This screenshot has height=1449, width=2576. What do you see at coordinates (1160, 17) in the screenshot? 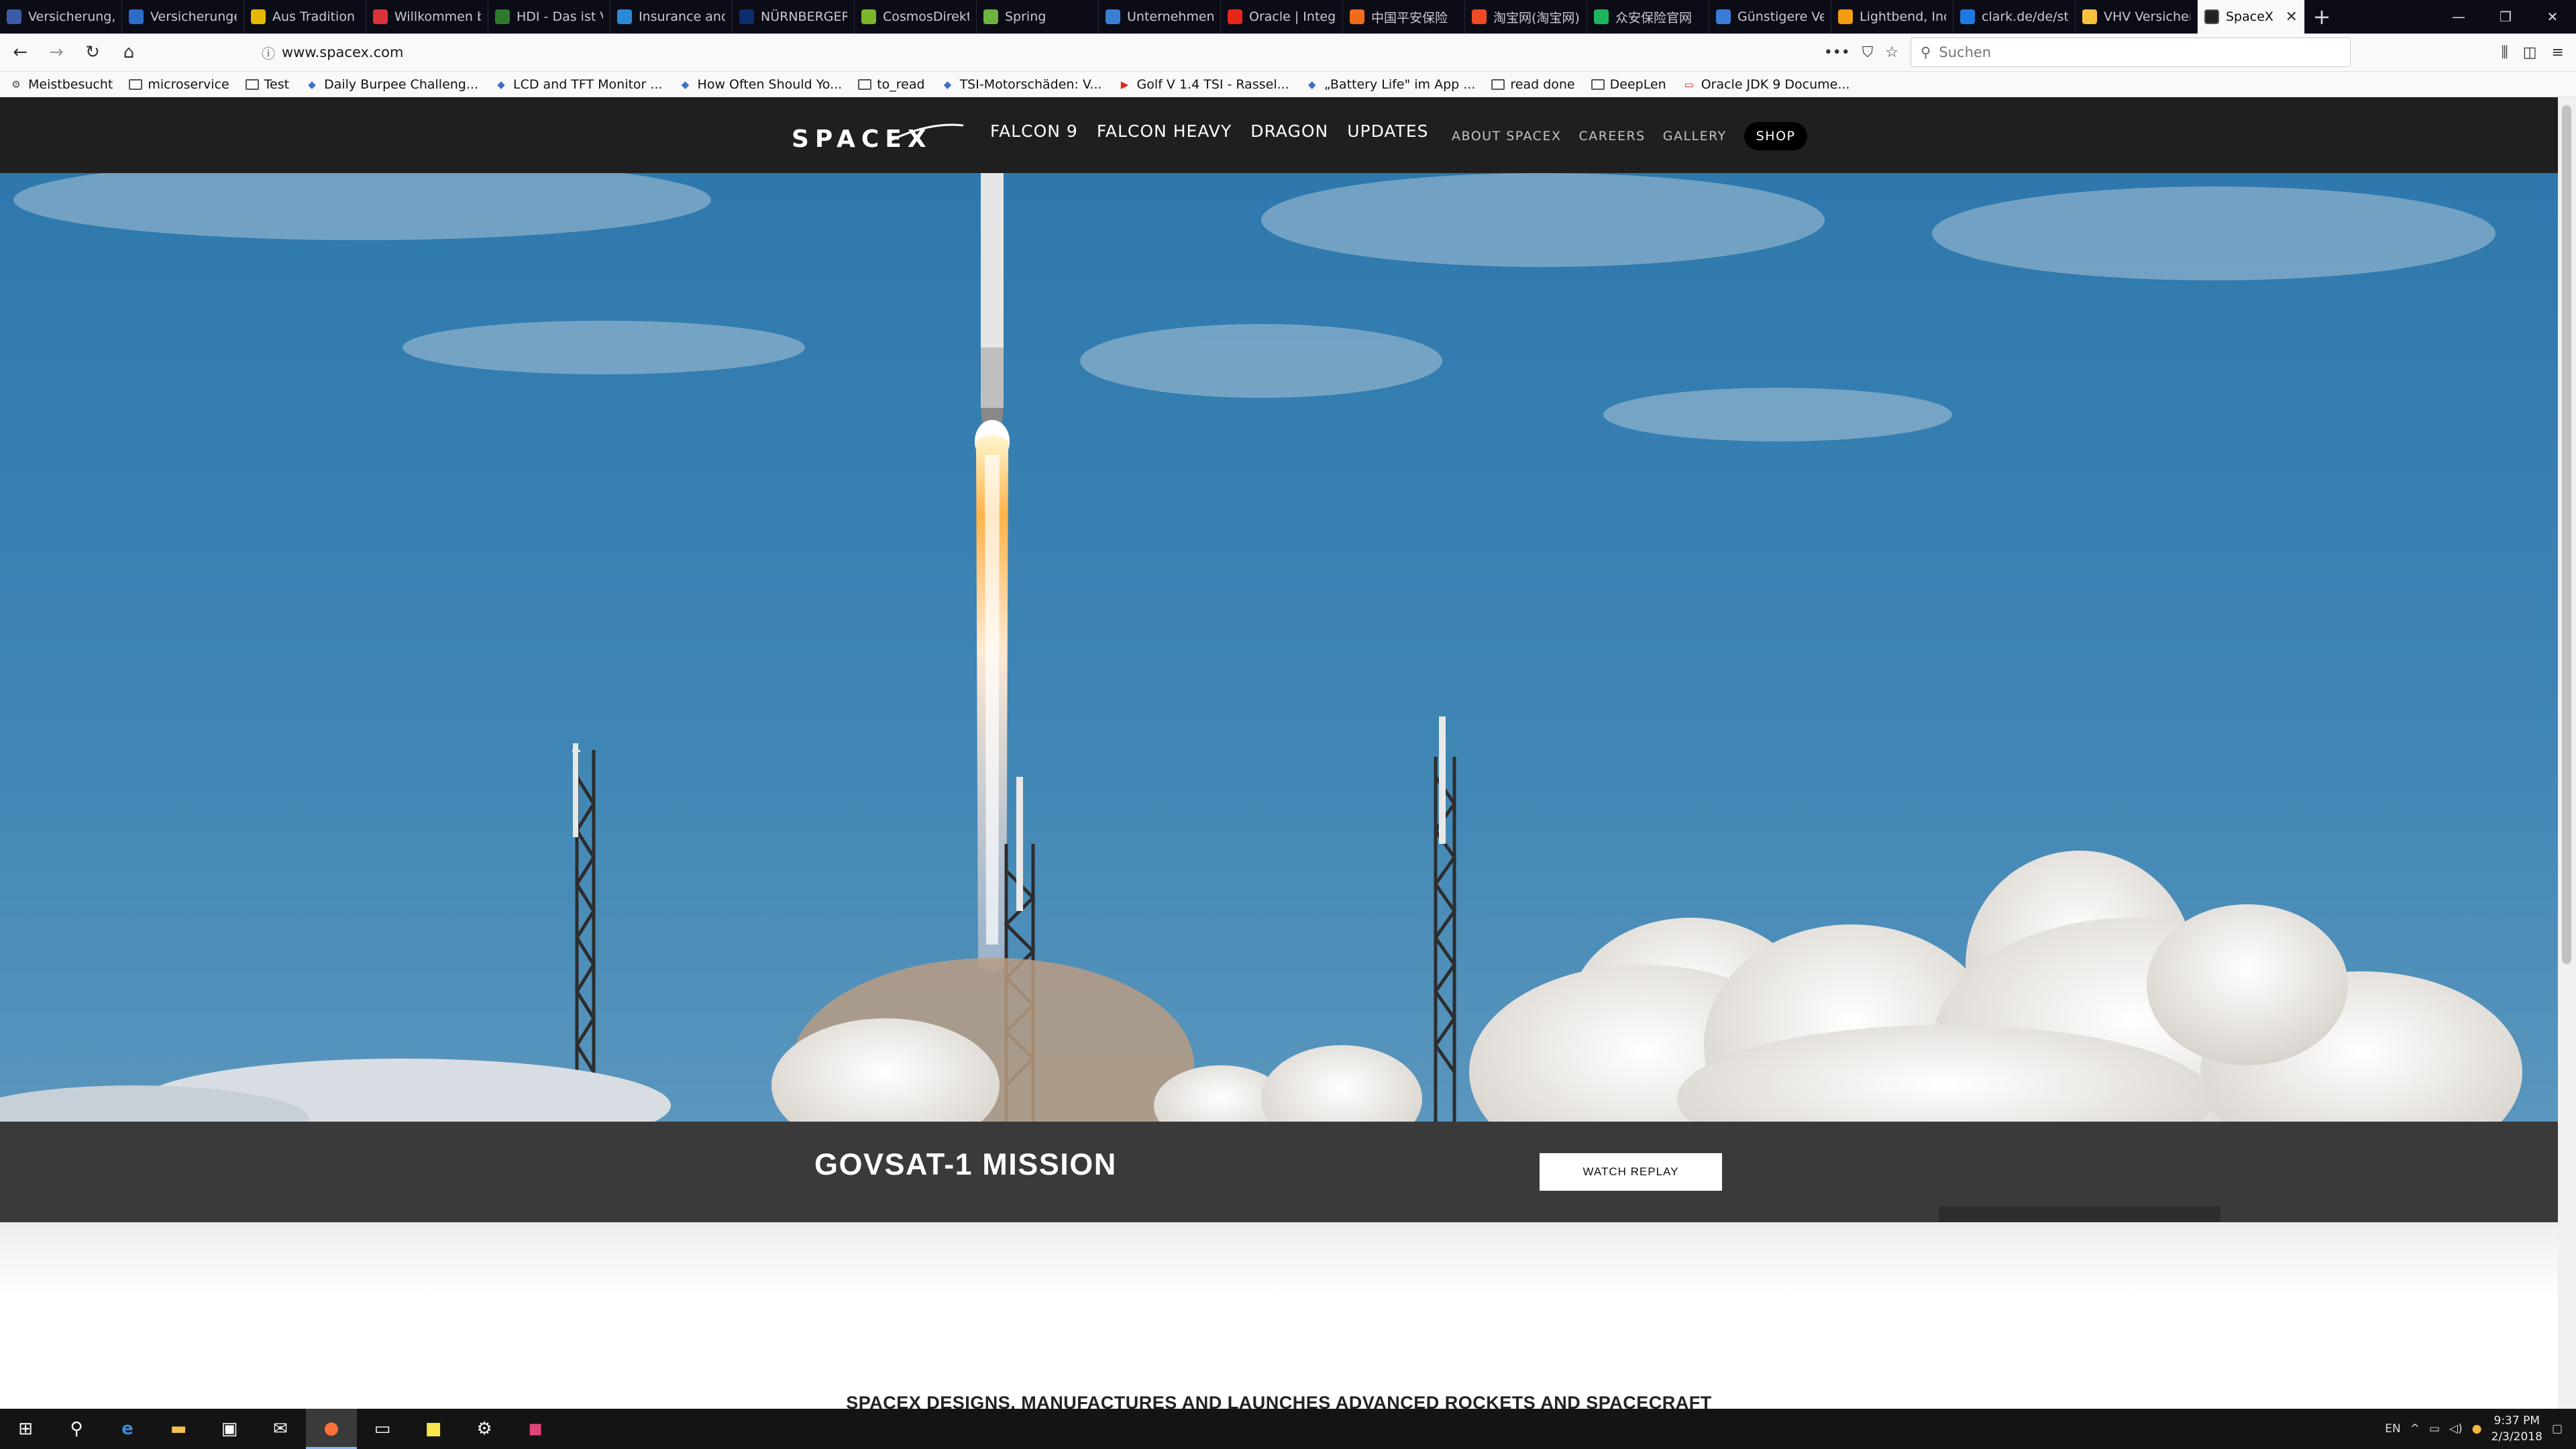
I see `browser-tab: Unternehmens` at bounding box center [1160, 17].